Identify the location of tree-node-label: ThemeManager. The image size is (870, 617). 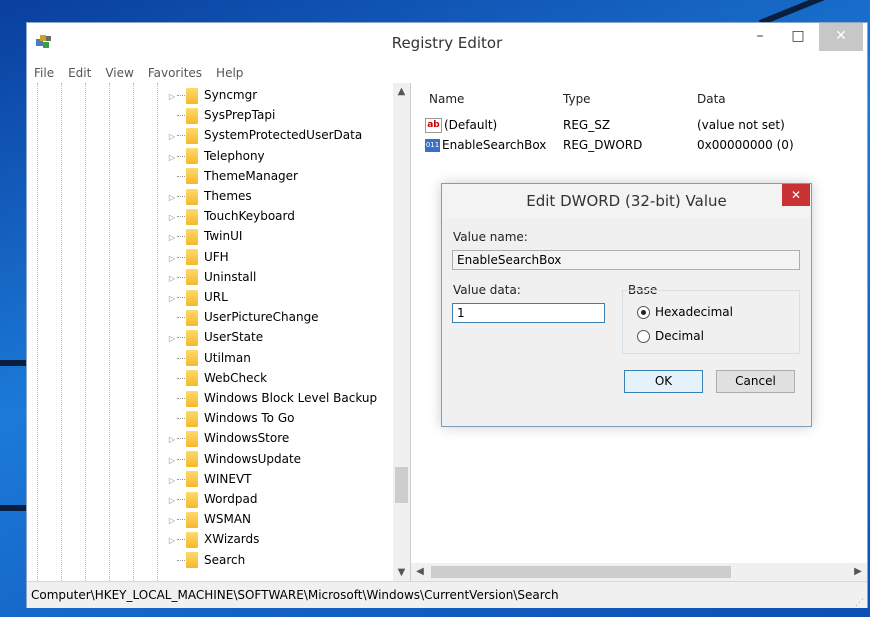
(251, 175).